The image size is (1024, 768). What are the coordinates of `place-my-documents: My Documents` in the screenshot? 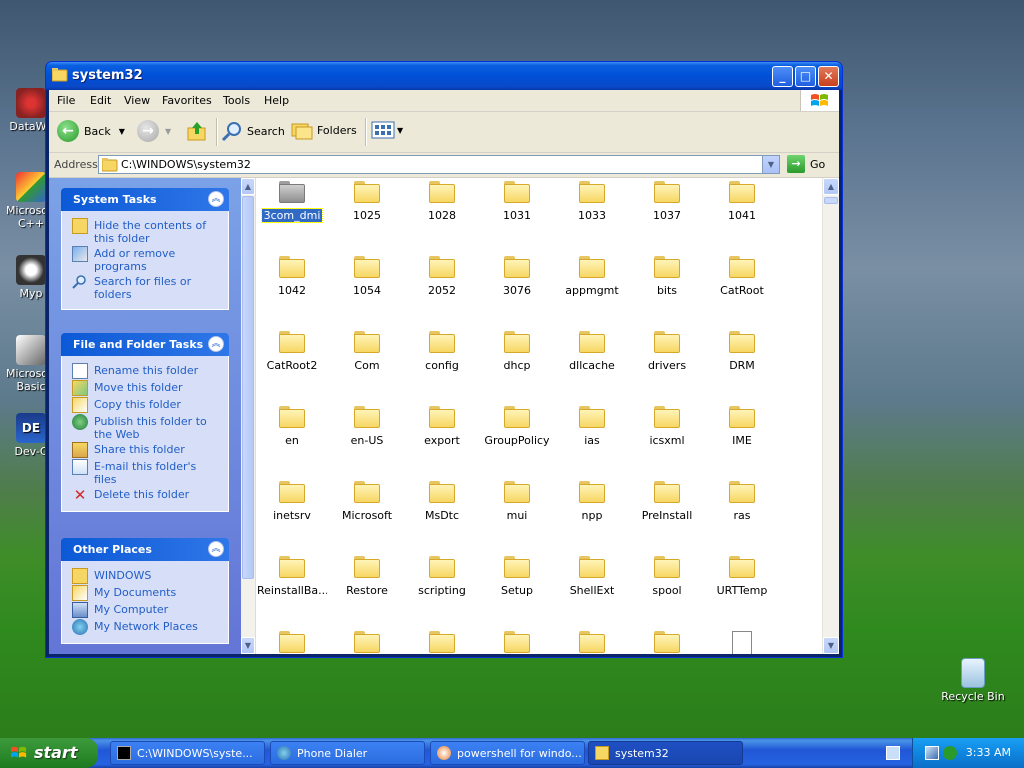 It's located at (146, 593).